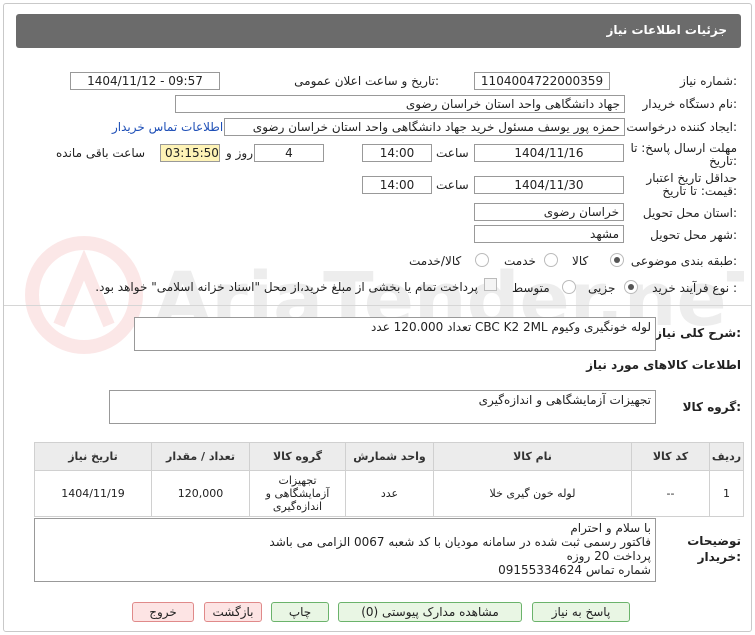 This screenshot has height=635, width=755. Describe the element at coordinates (435, 261) in the screenshot. I see `category-goods-service-label: کالا/خدمت` at that location.